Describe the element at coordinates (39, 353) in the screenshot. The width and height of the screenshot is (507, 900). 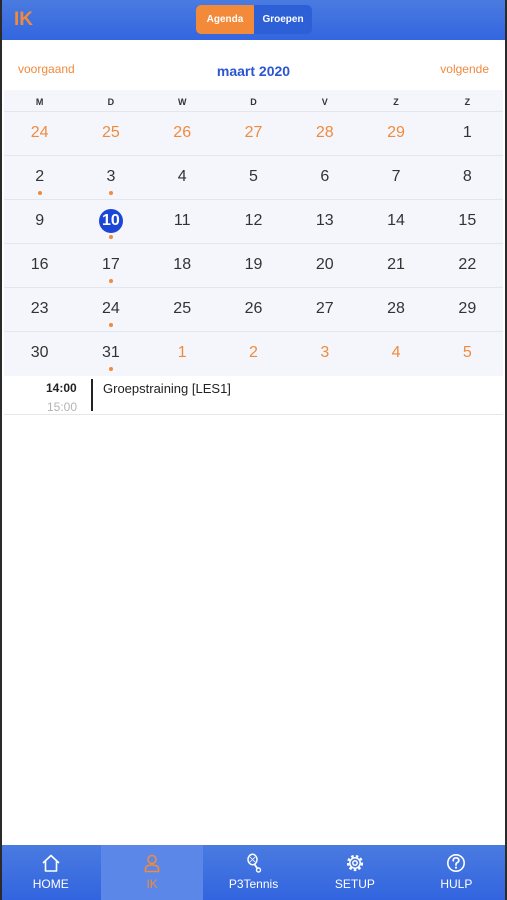
I see `calendar-day: 30` at that location.